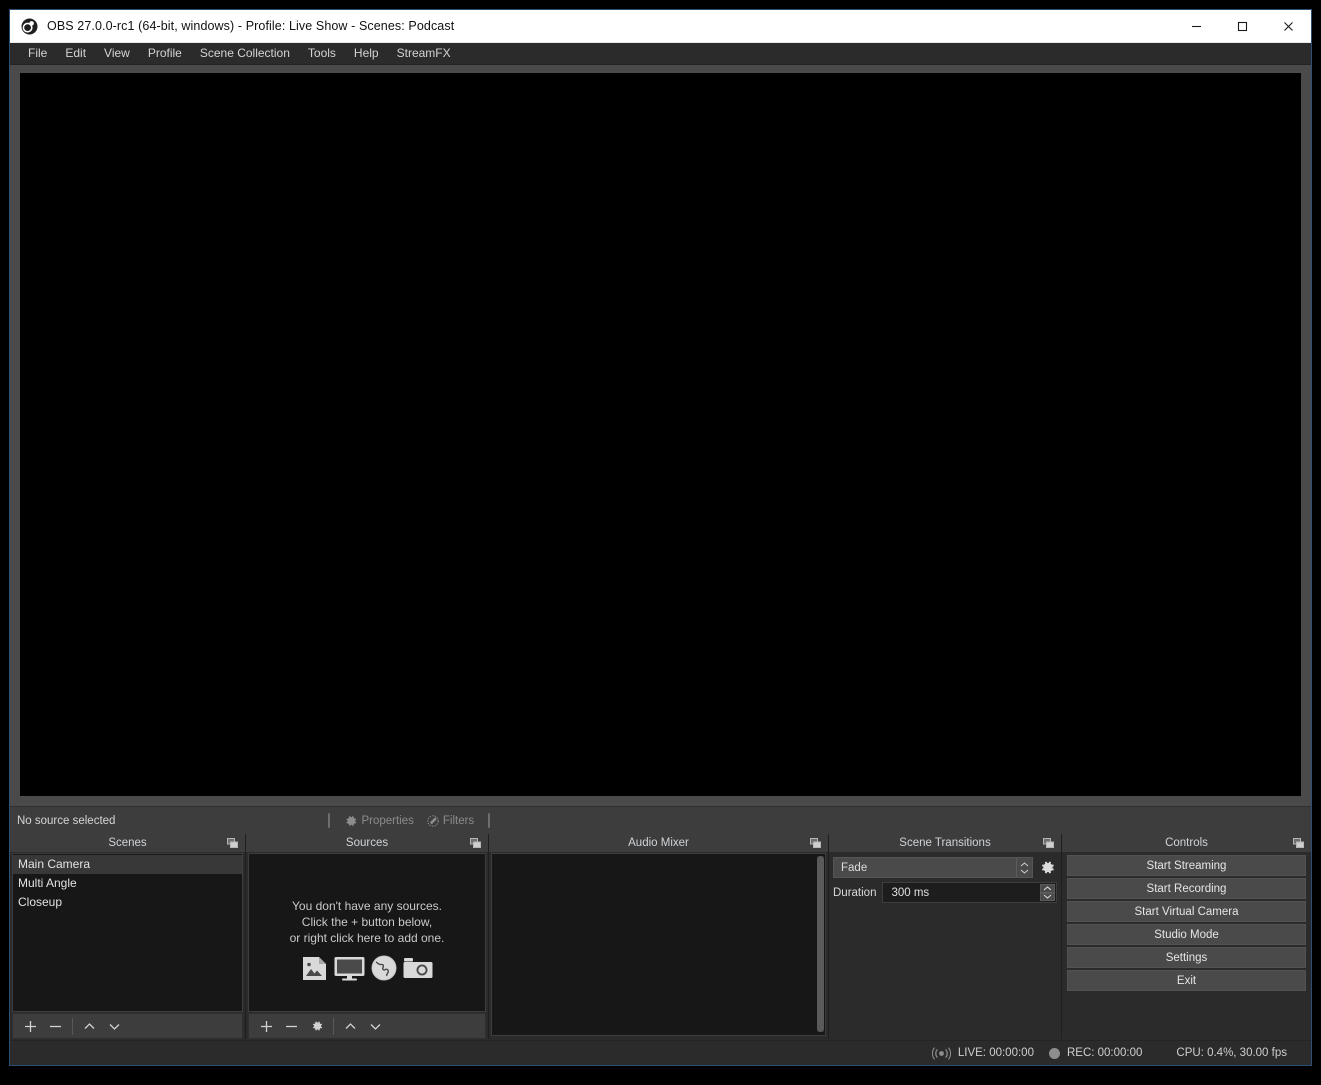  What do you see at coordinates (489, 820) in the screenshot?
I see `toolbar-grip-right` at bounding box center [489, 820].